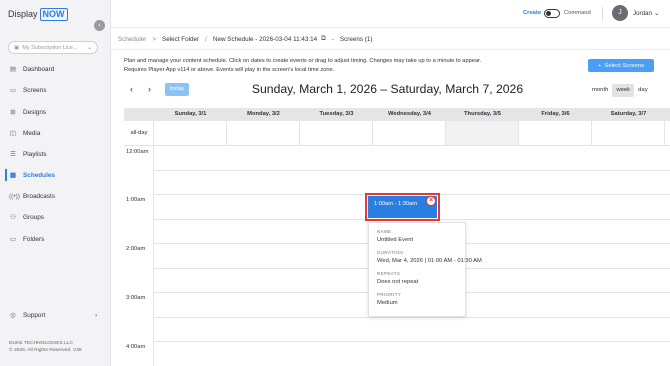 Image resolution: width=670 pixels, height=366 pixels. I want to click on popover-name-value: Untitled Event, so click(395, 240).